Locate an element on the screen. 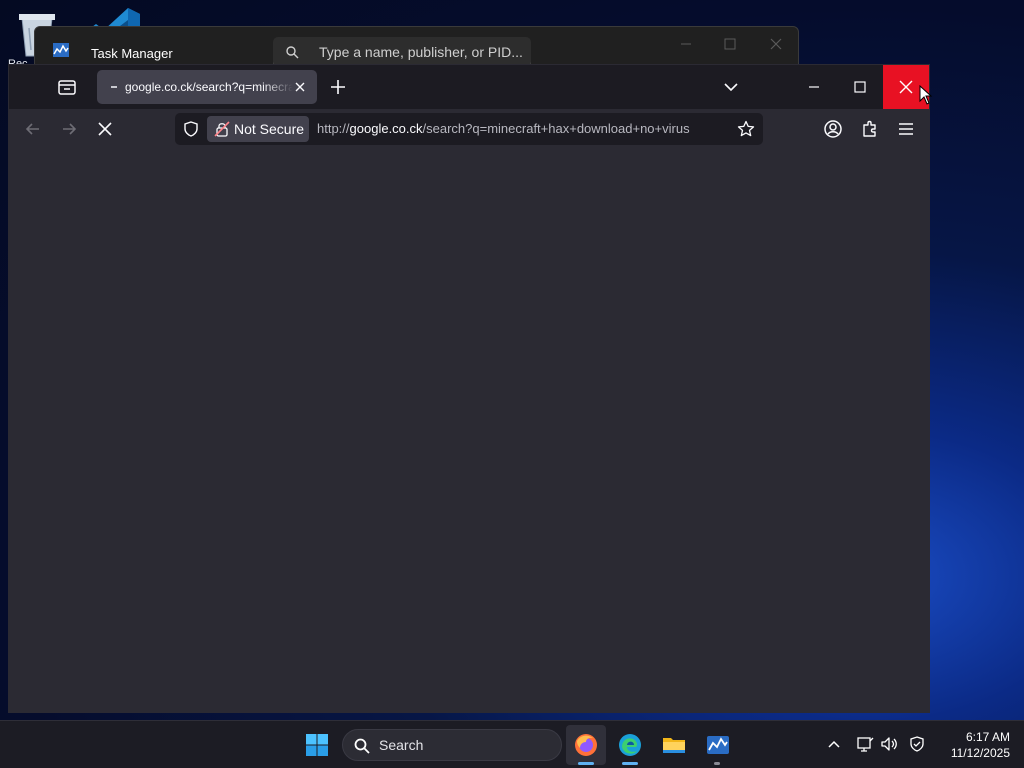 Image resolution: width=1024 pixels, height=768 pixels. task-manager-app-icon is located at coordinates (61, 50).